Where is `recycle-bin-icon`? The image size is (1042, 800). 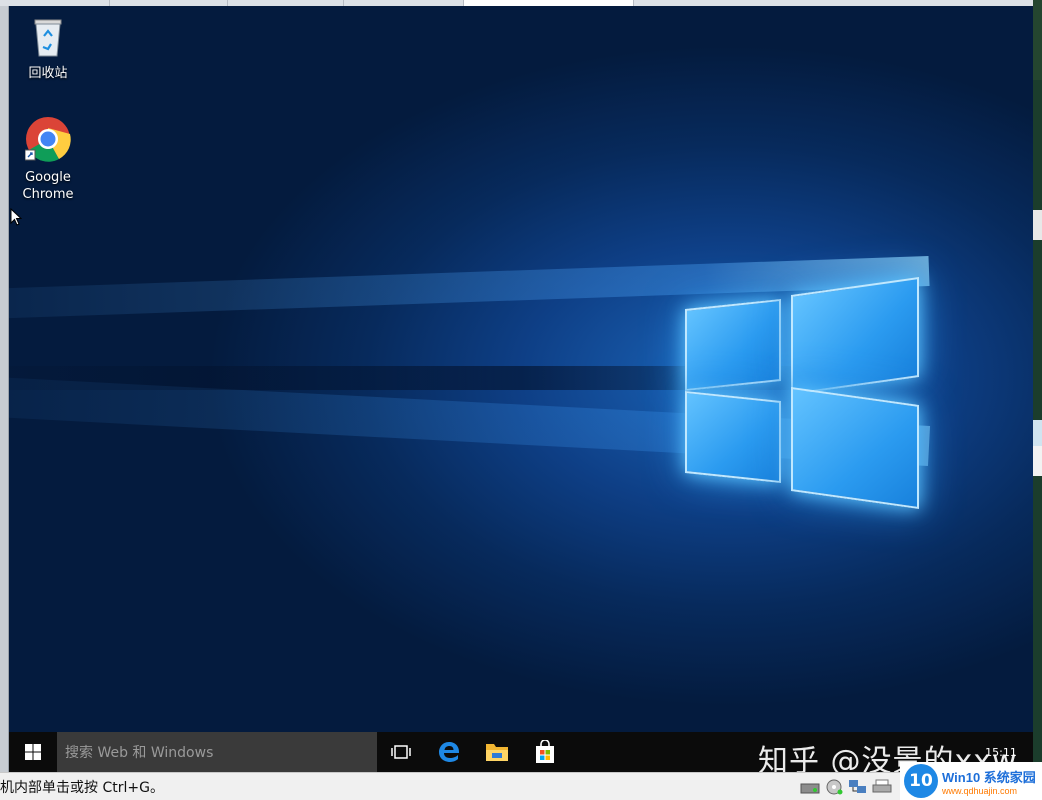
recycle-bin-icon is located at coordinates (48, 38).